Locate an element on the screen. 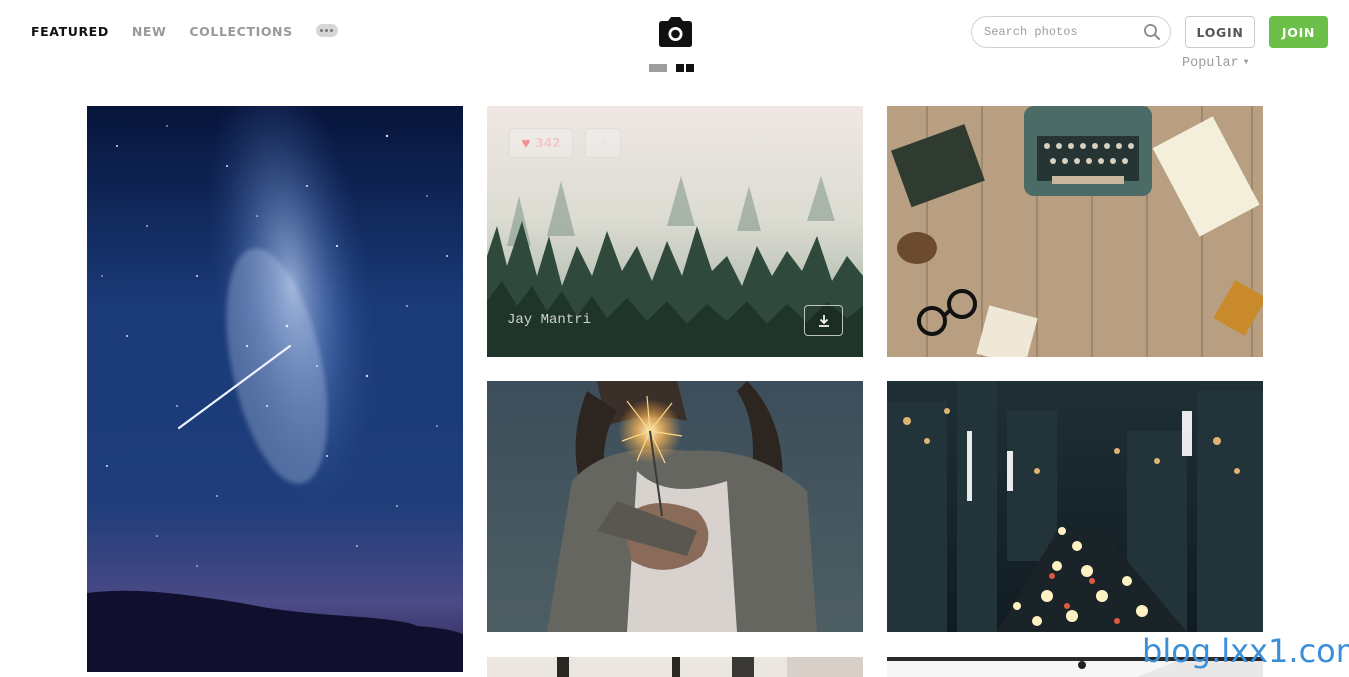 This screenshot has width=1349, height=677. photo-misty-forest: ♥ 342 + Jay Mantri is located at coordinates (675, 231).